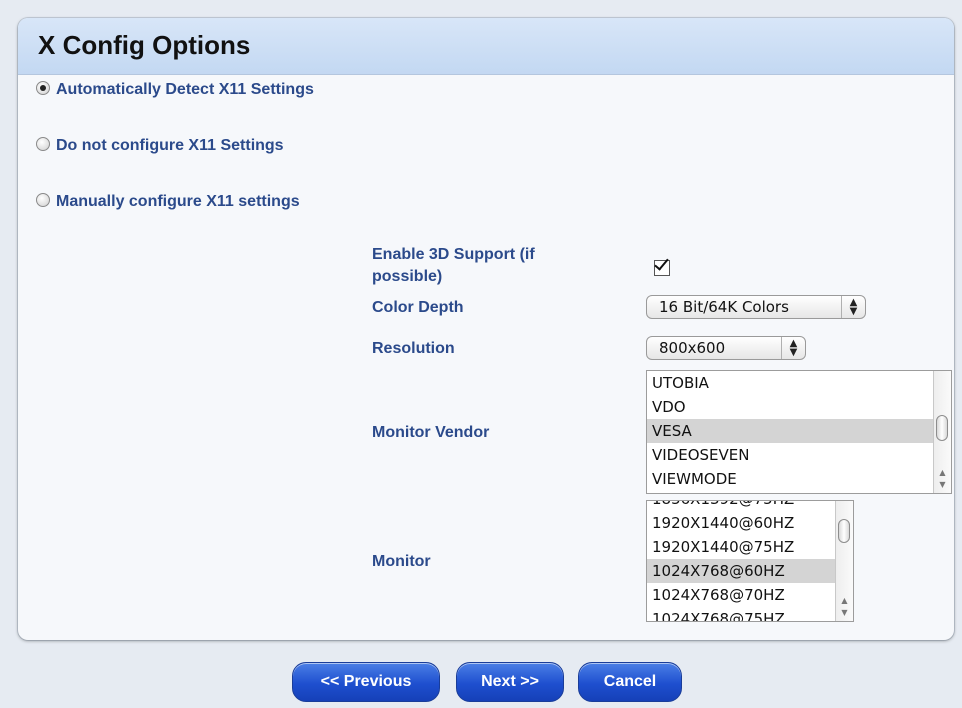  What do you see at coordinates (413, 348) in the screenshot?
I see `resolution-label: Resolution` at bounding box center [413, 348].